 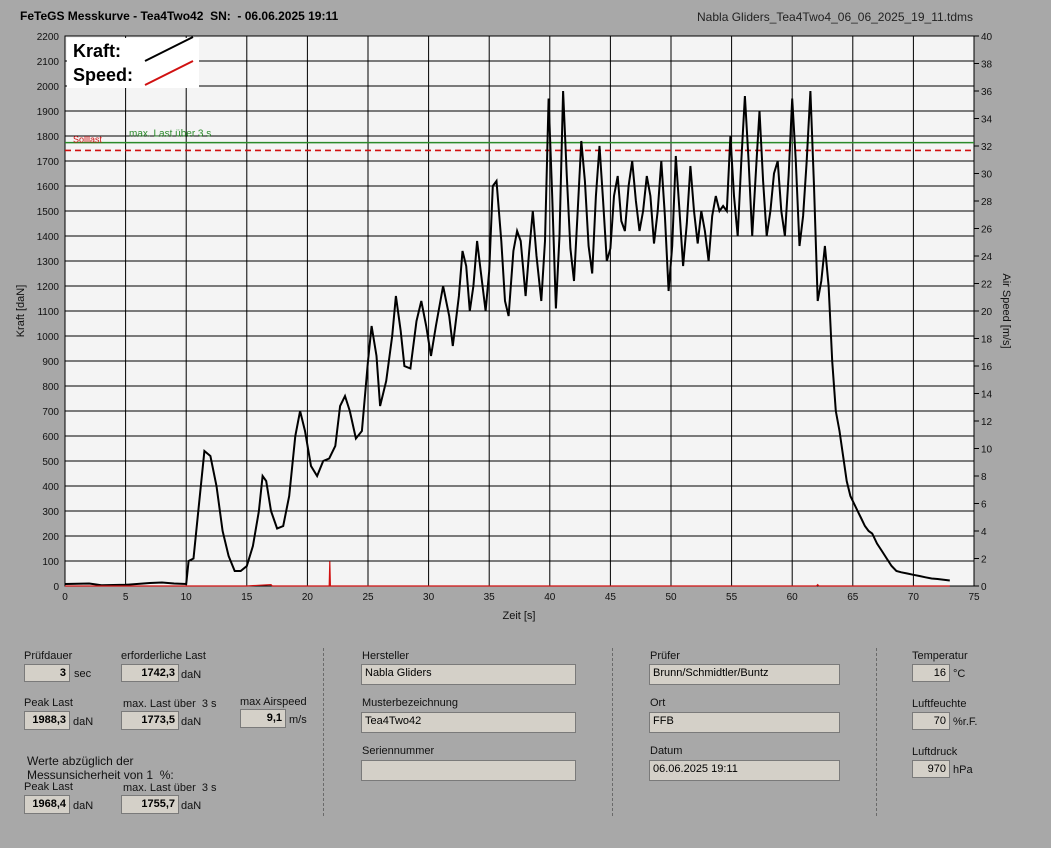 What do you see at coordinates (50, 462) in the screenshot?
I see `y-tick-label: 500` at bounding box center [50, 462].